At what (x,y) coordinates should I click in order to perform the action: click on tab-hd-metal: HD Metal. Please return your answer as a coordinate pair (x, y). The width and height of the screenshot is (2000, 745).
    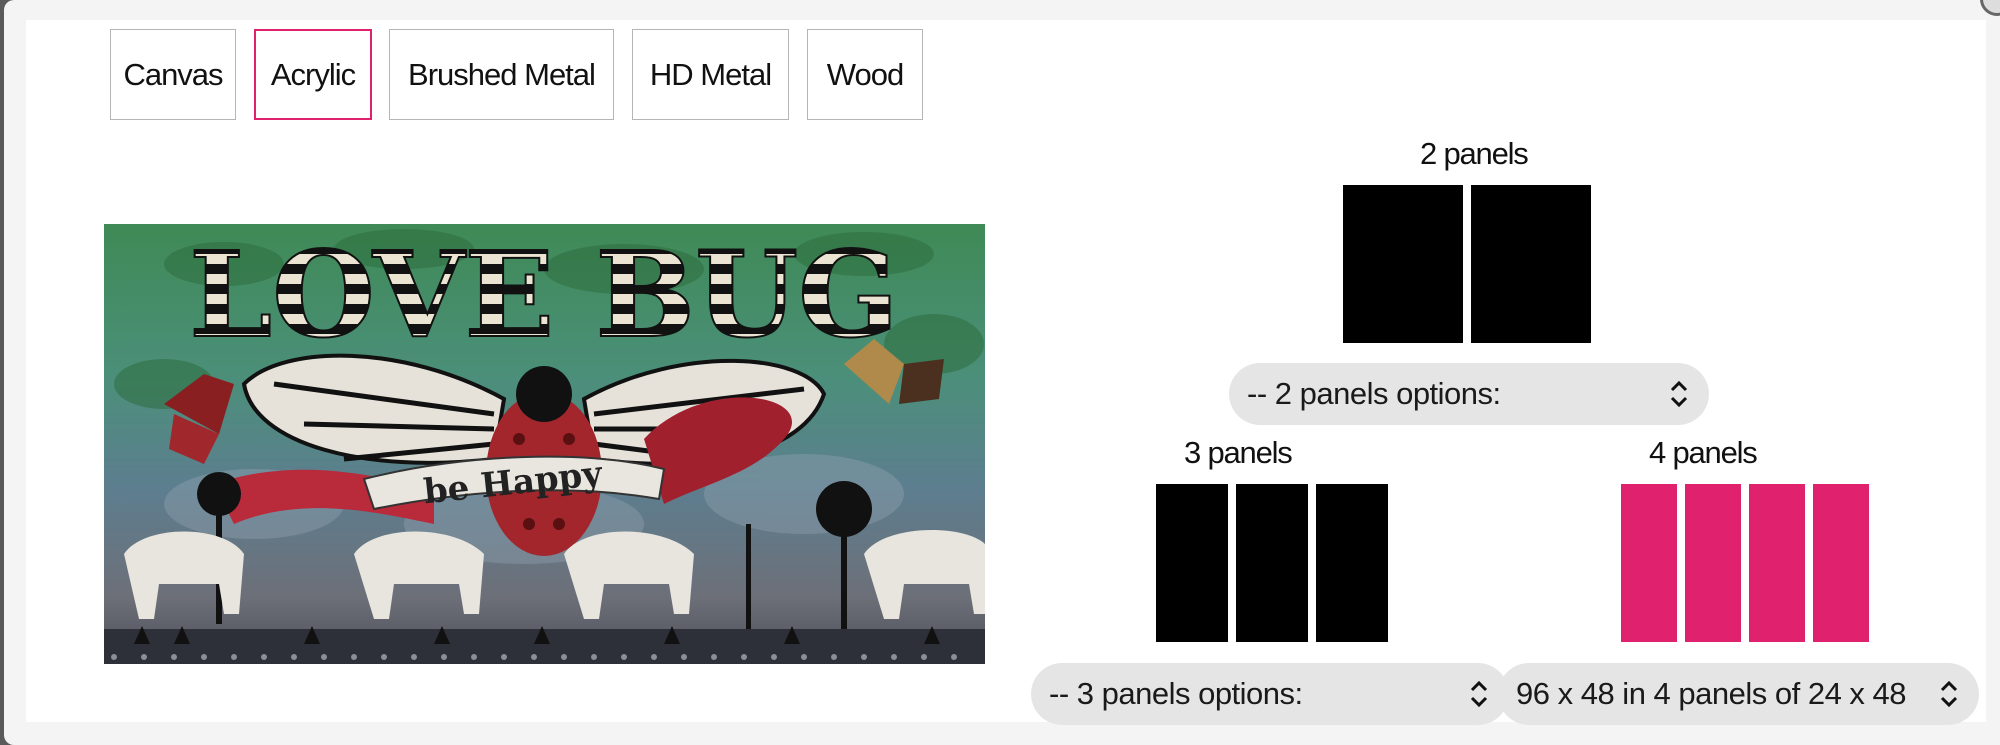
    Looking at the image, I should click on (710, 74).